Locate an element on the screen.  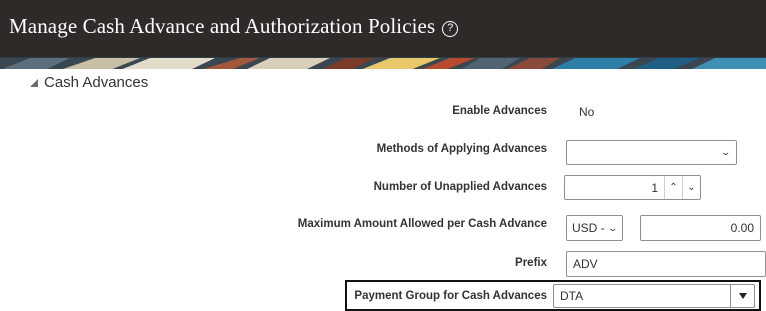
currency-select: USD - ⌄ is located at coordinates (594, 228).